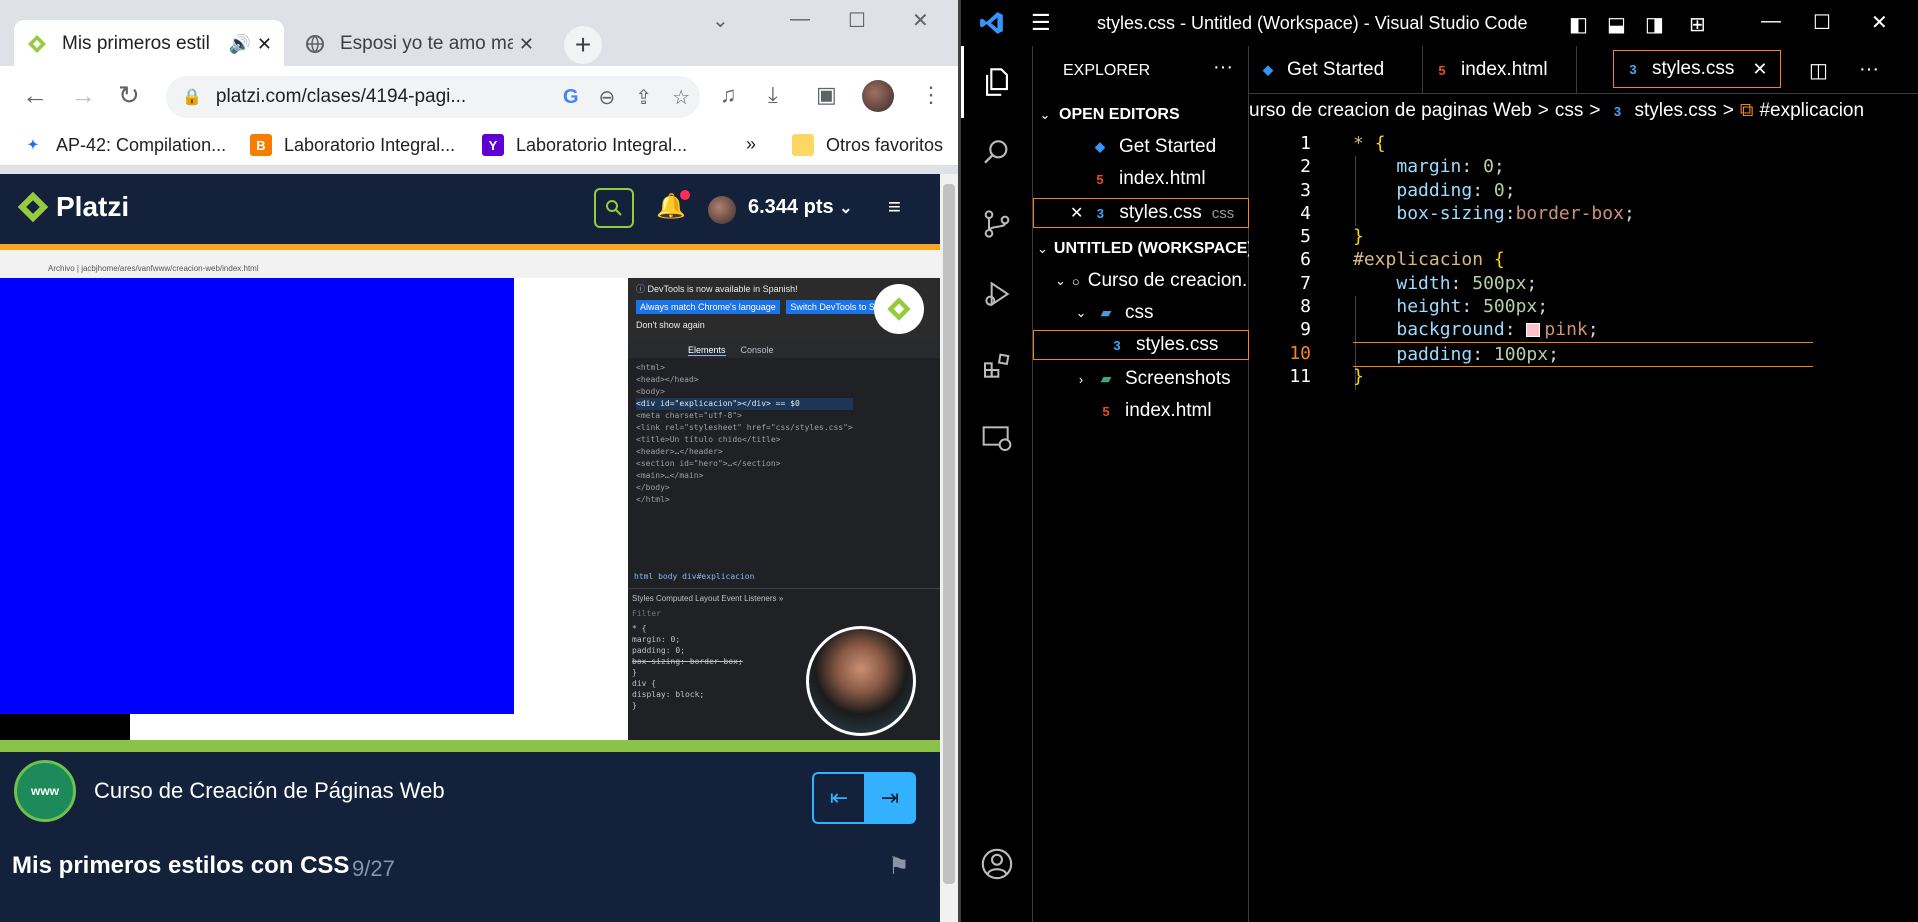 The height and width of the screenshot is (922, 1918). I want to click on accounts-icon, so click(997, 864).